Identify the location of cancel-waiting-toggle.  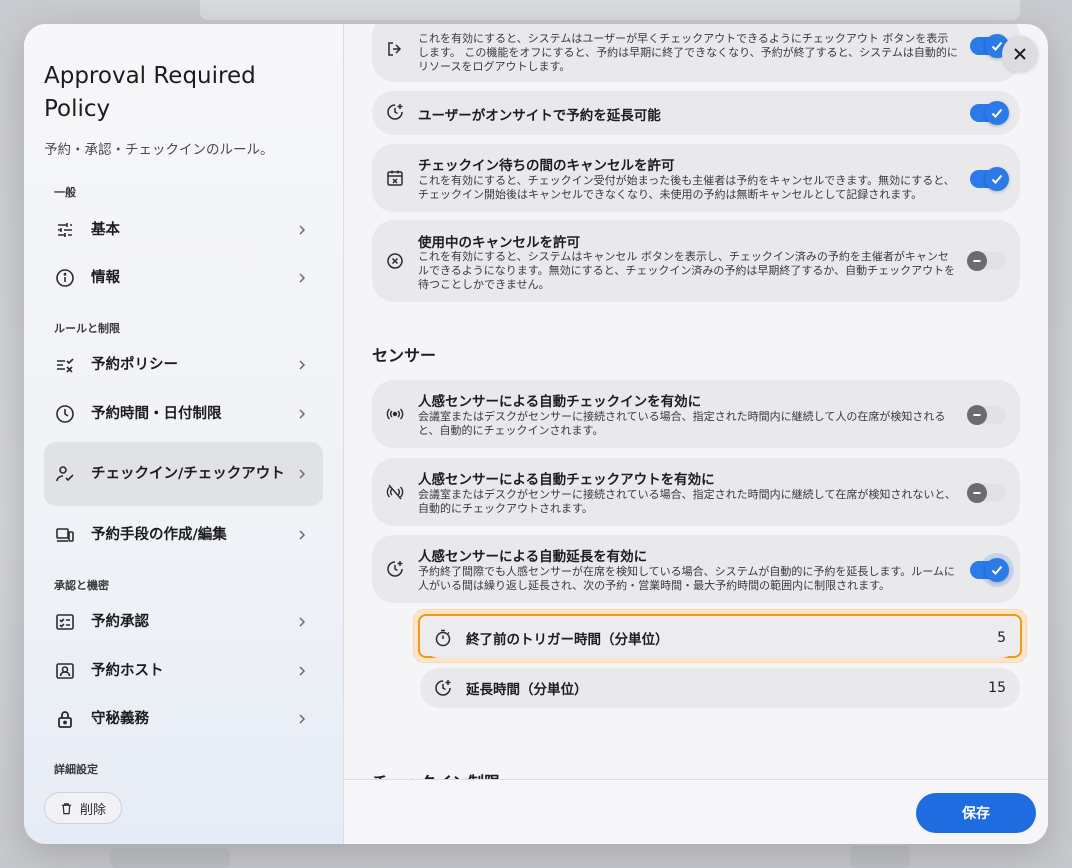
(989, 179).